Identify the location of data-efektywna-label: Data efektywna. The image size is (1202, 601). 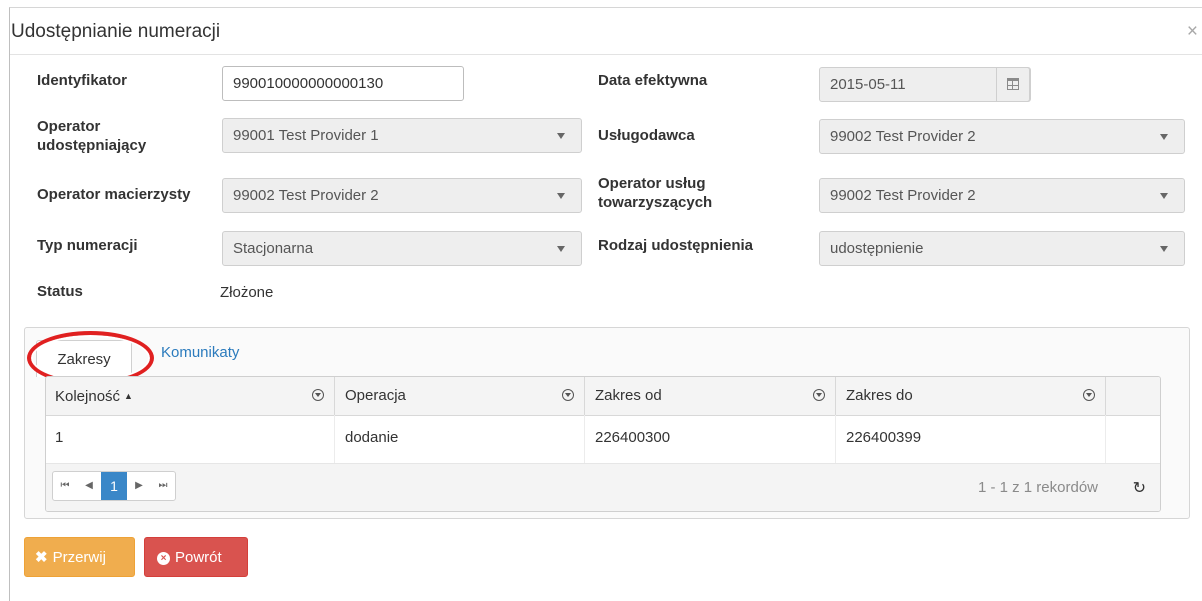
(653, 80).